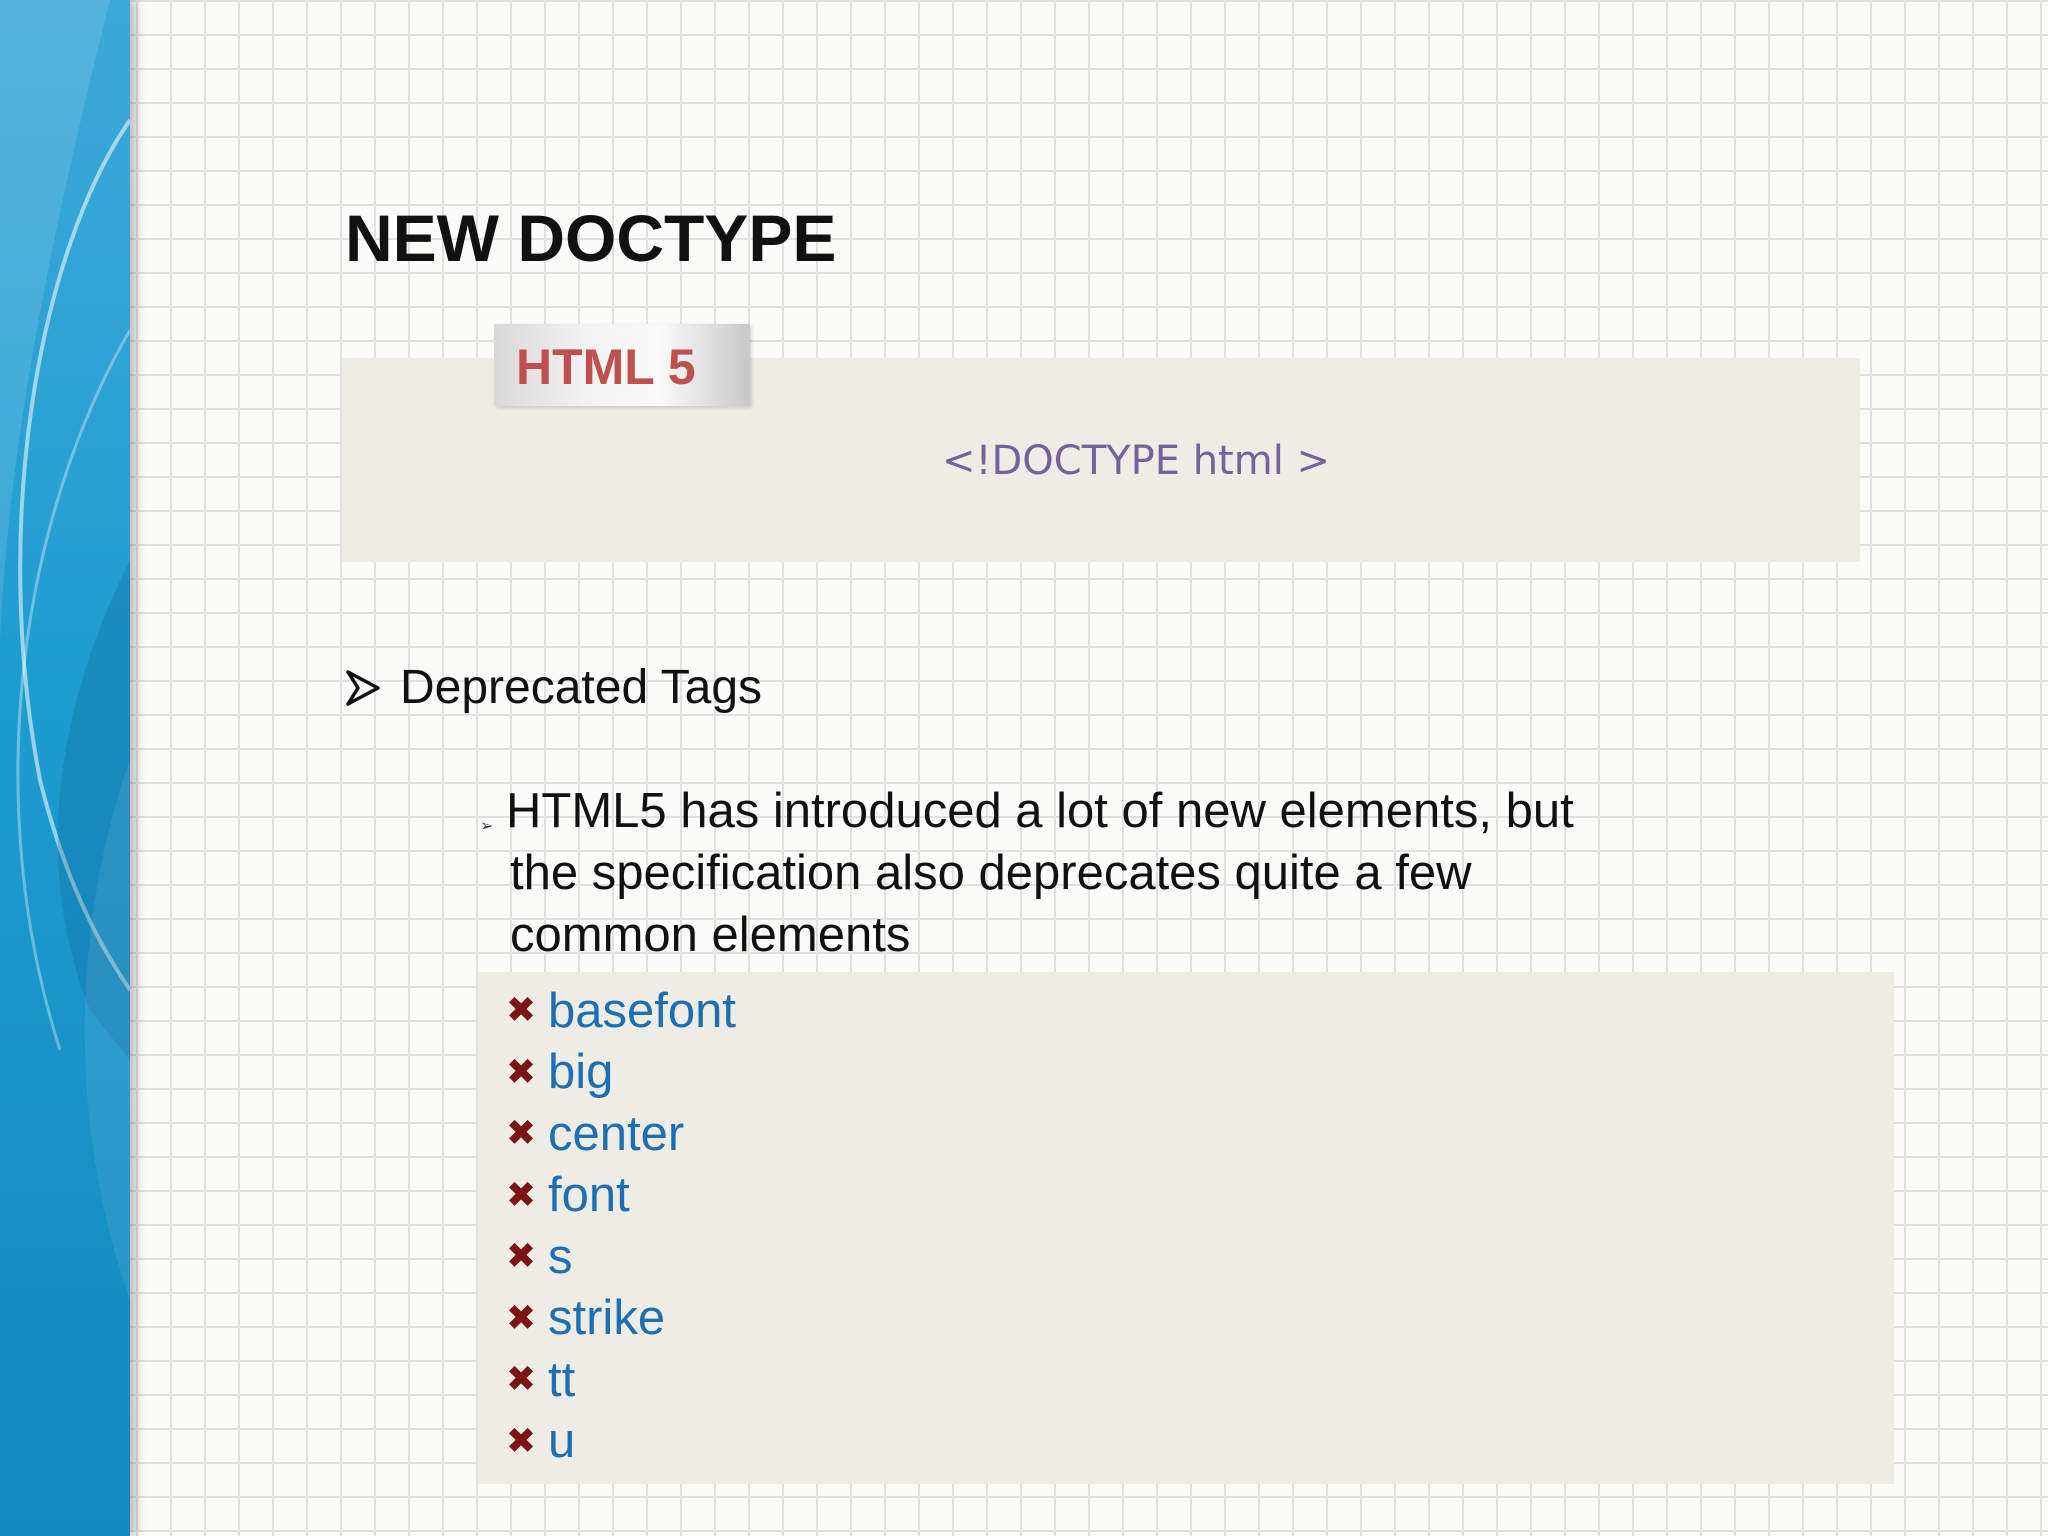  I want to click on tag-label: tt, so click(562, 1379).